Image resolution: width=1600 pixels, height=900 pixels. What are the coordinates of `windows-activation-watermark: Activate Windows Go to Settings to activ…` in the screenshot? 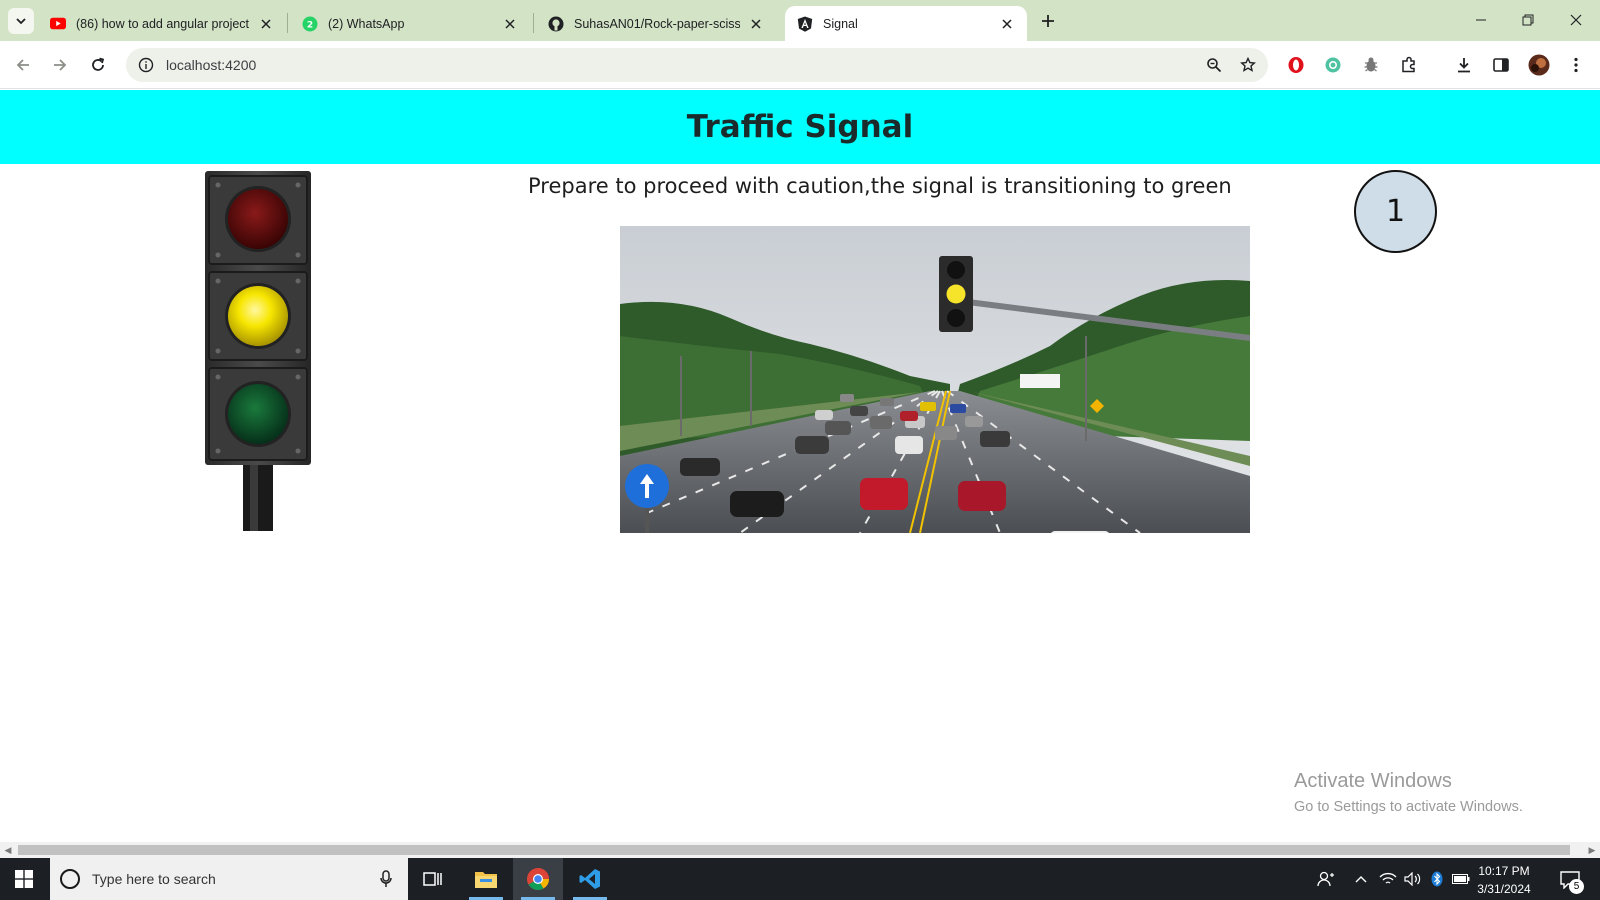 It's located at (1408, 792).